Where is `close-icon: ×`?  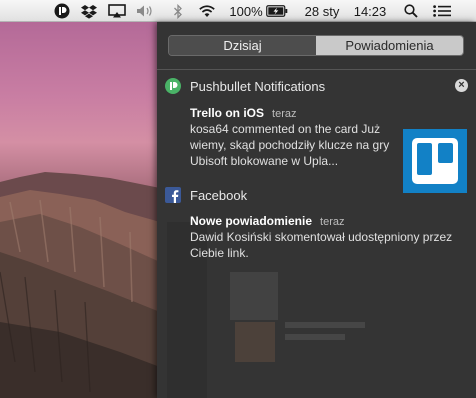 close-icon: × is located at coordinates (461, 85).